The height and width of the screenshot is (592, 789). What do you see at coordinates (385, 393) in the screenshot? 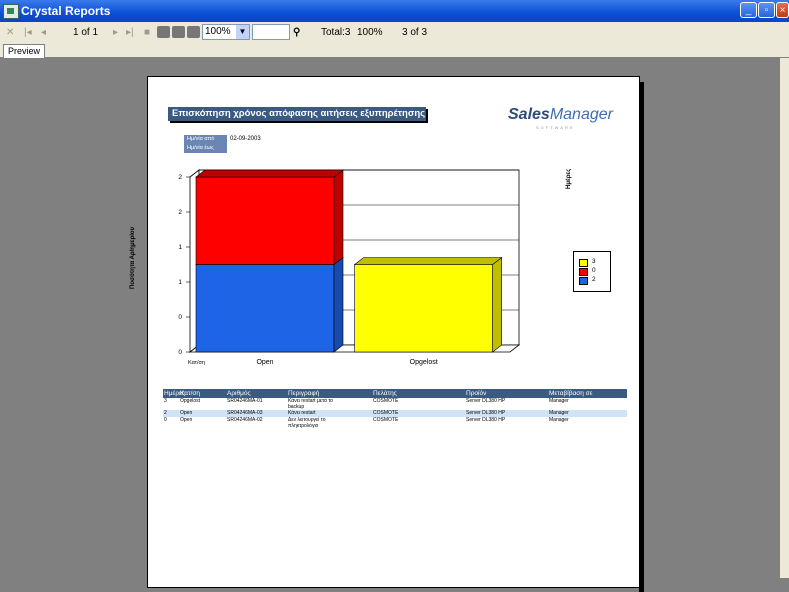
I see `table-header-cell: Πελάτης` at bounding box center [385, 393].